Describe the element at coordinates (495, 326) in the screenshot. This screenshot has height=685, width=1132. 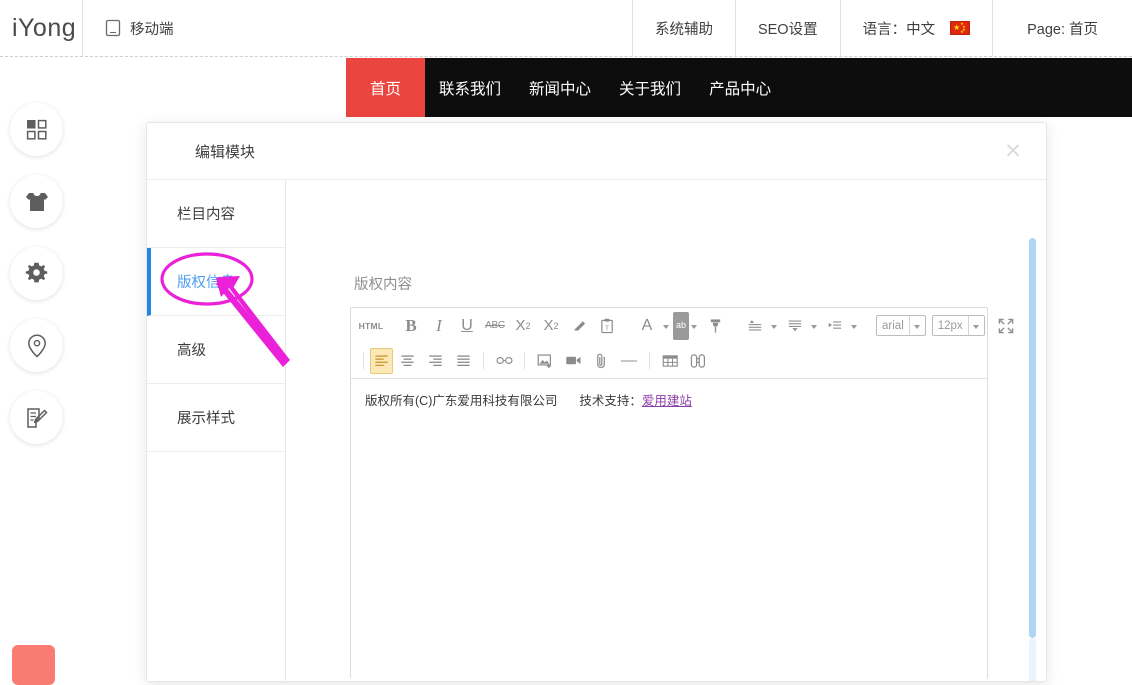
I see `strikethrough-button: ABC` at that location.